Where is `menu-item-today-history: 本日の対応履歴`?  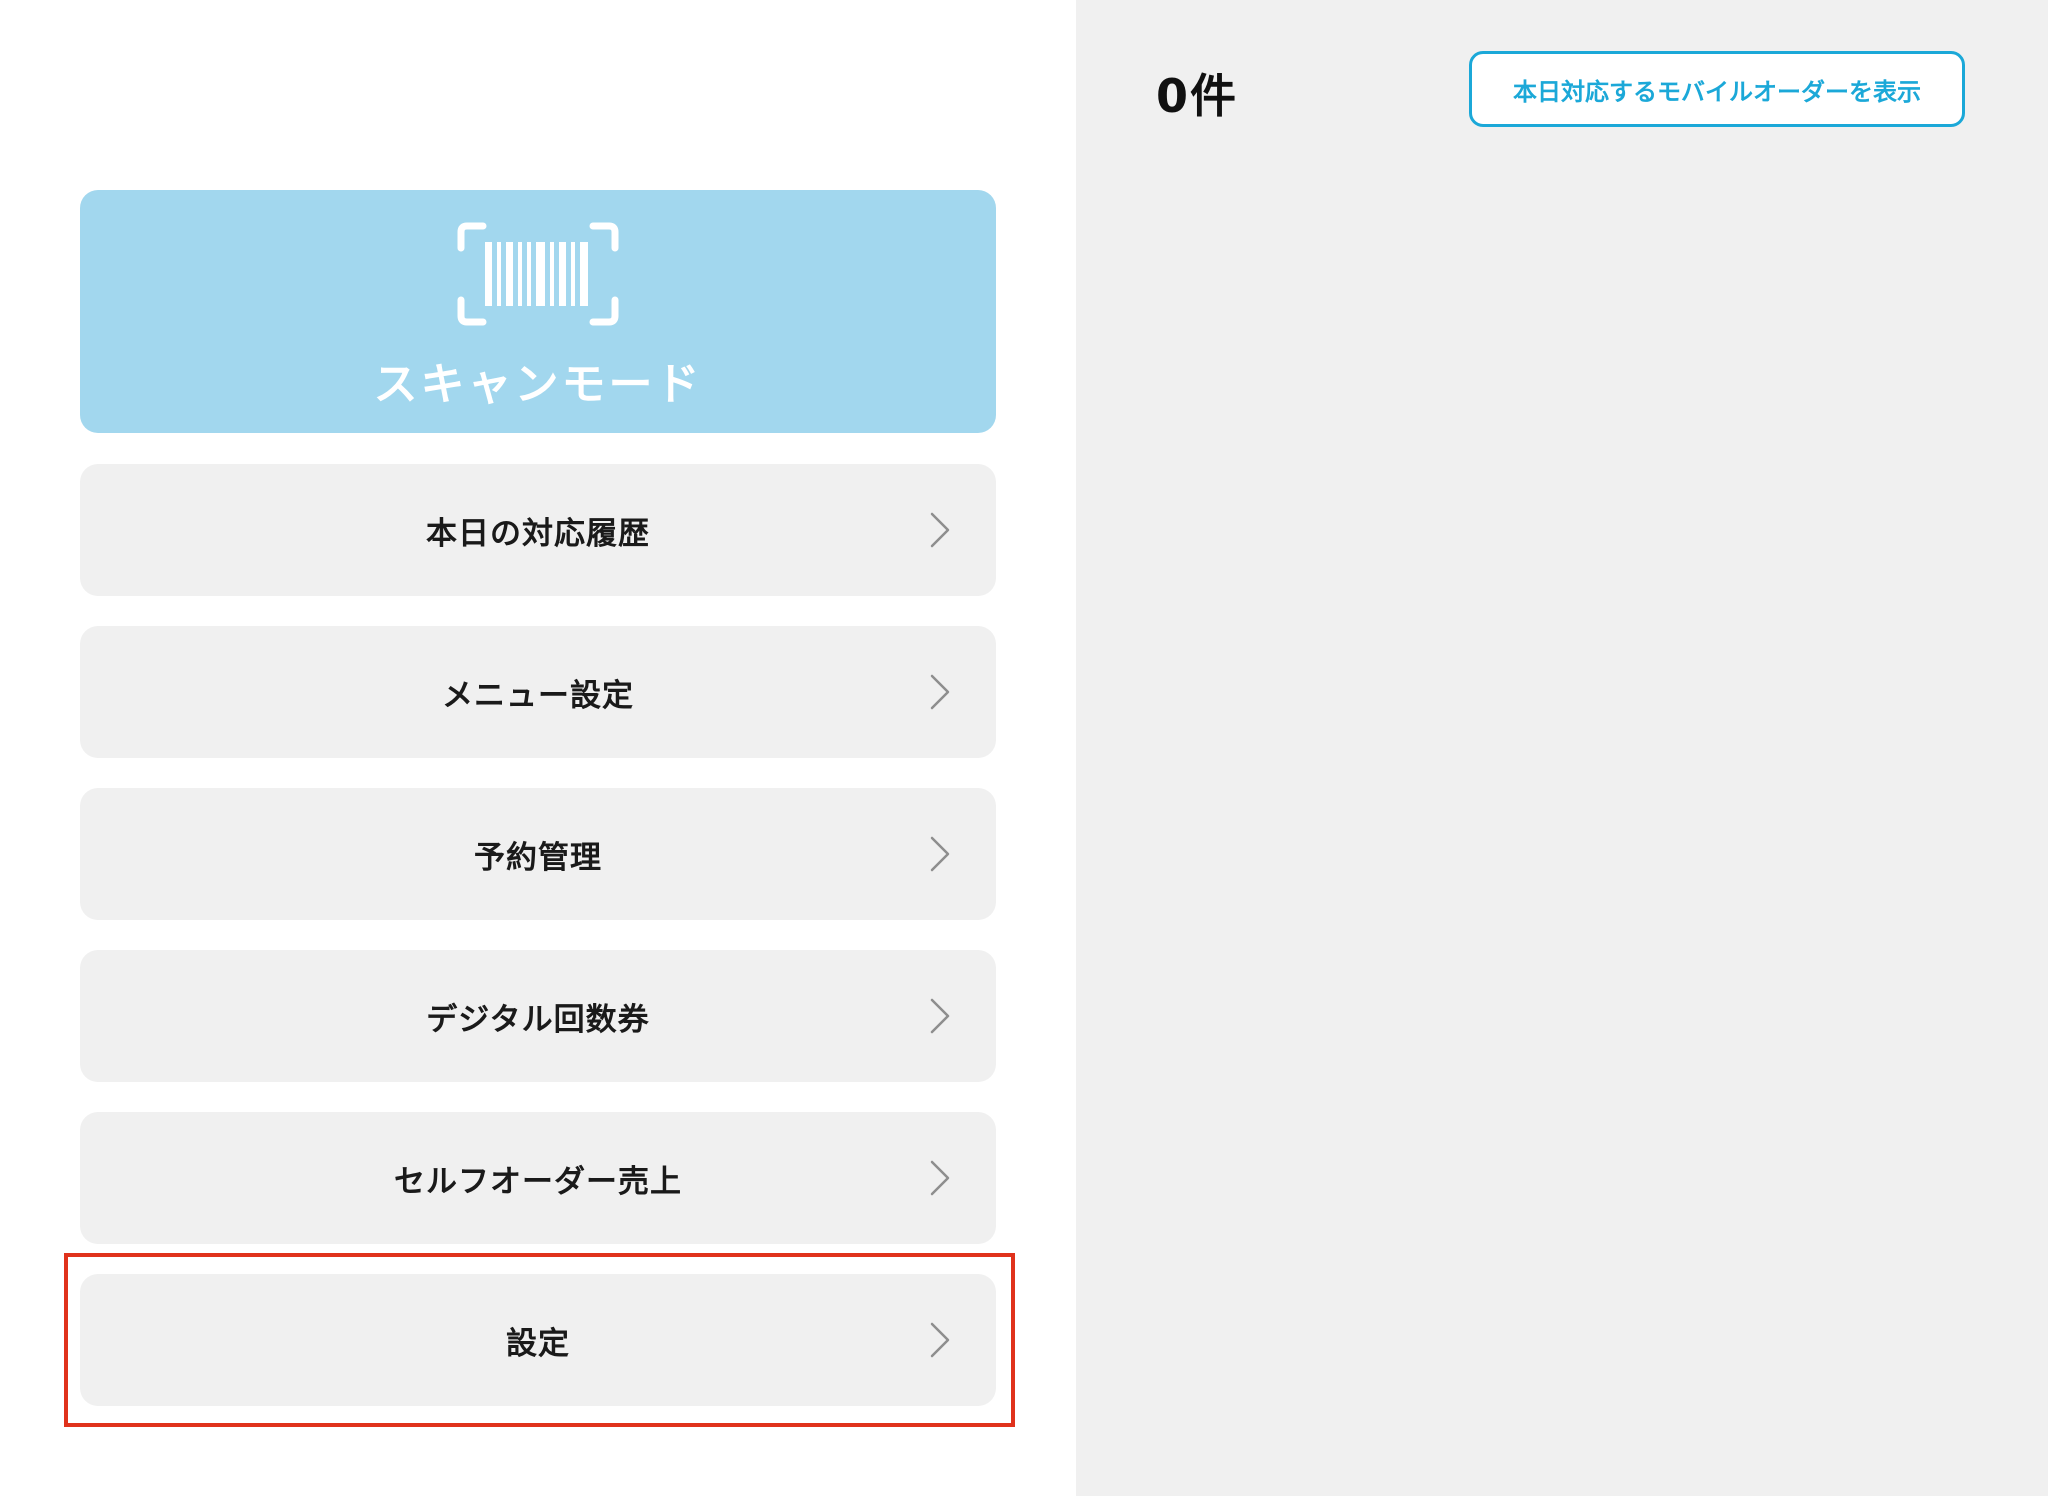 menu-item-today-history: 本日の対応履歴 is located at coordinates (538, 530).